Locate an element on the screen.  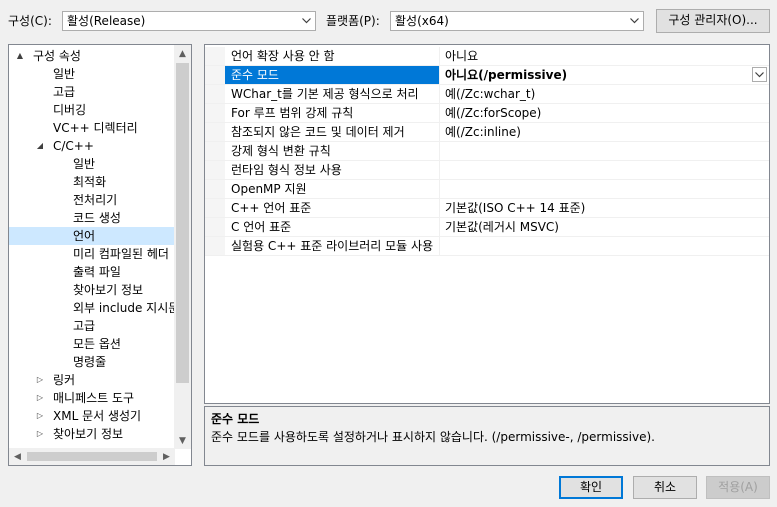
tree-item-label: C/C++ is located at coordinates (73, 146).